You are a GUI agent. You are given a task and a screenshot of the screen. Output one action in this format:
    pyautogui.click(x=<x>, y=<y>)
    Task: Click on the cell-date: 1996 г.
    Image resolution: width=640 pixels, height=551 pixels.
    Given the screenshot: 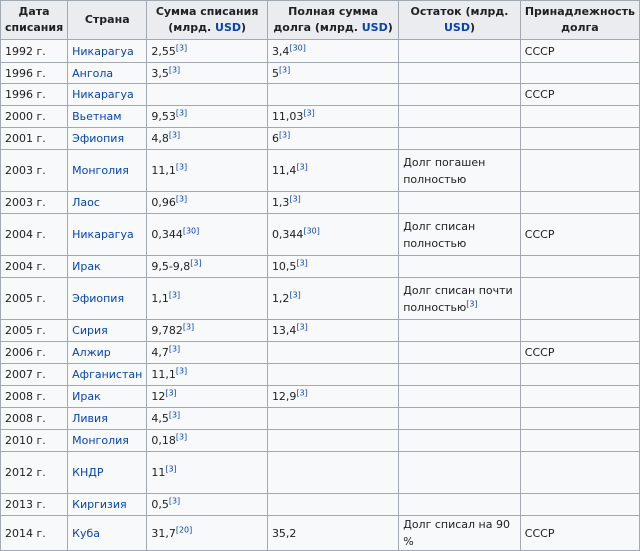 What is the action you would take?
    pyautogui.click(x=34, y=73)
    